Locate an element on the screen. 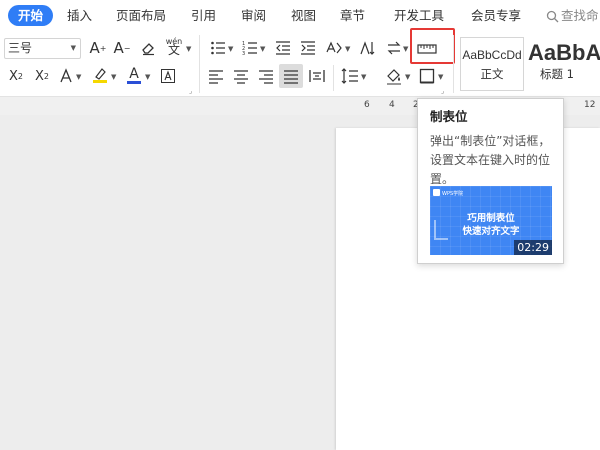 The height and width of the screenshot is (450, 600). grow-font-icon: A + is located at coordinates (98, 48).